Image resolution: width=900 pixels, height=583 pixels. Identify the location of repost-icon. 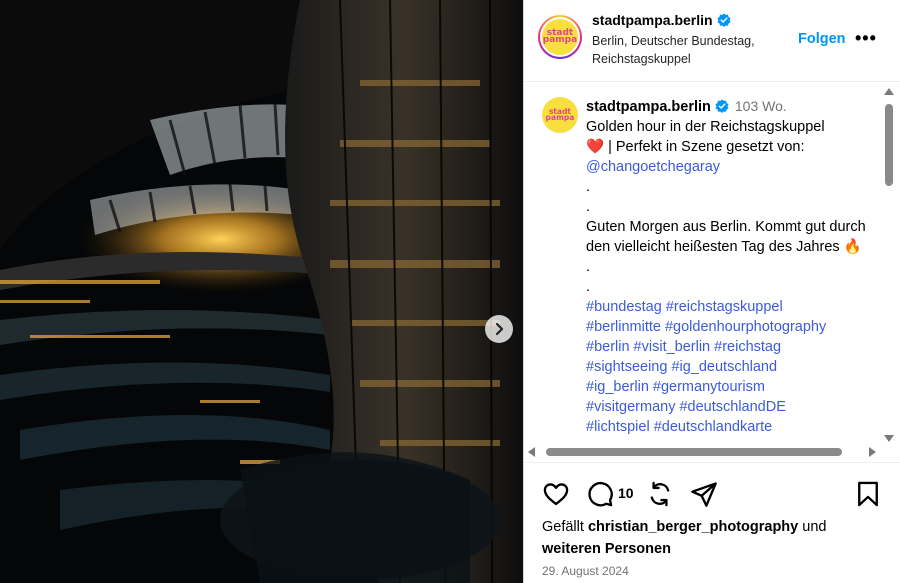
(660, 494).